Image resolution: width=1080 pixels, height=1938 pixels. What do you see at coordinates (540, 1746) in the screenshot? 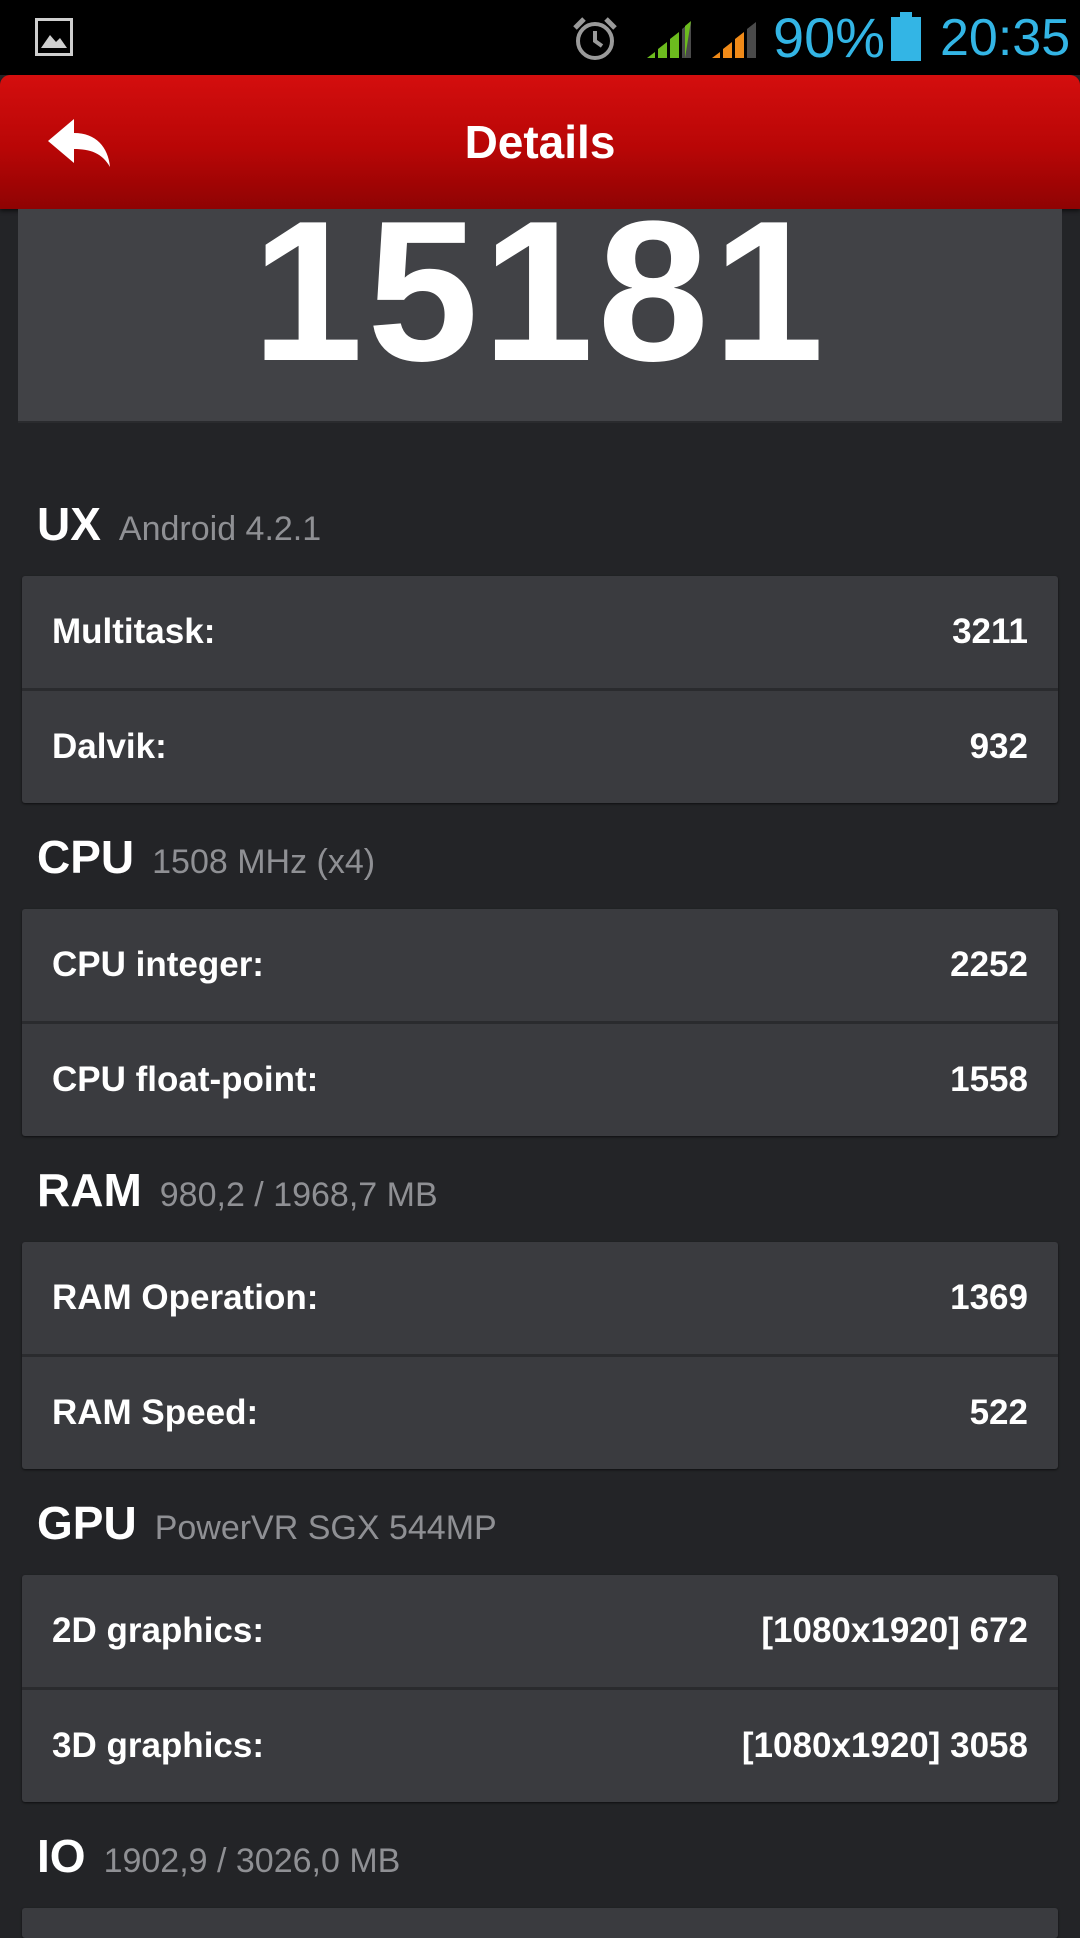
I see `result-row: 3D graphics: [1080x1920] 3058` at bounding box center [540, 1746].